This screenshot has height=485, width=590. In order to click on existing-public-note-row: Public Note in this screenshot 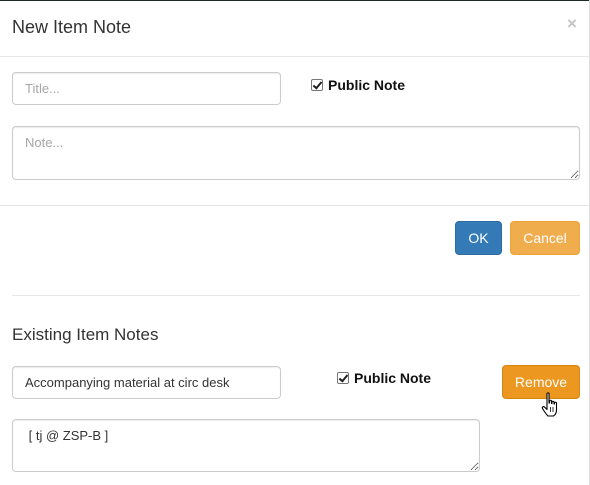, I will do `click(384, 378)`.